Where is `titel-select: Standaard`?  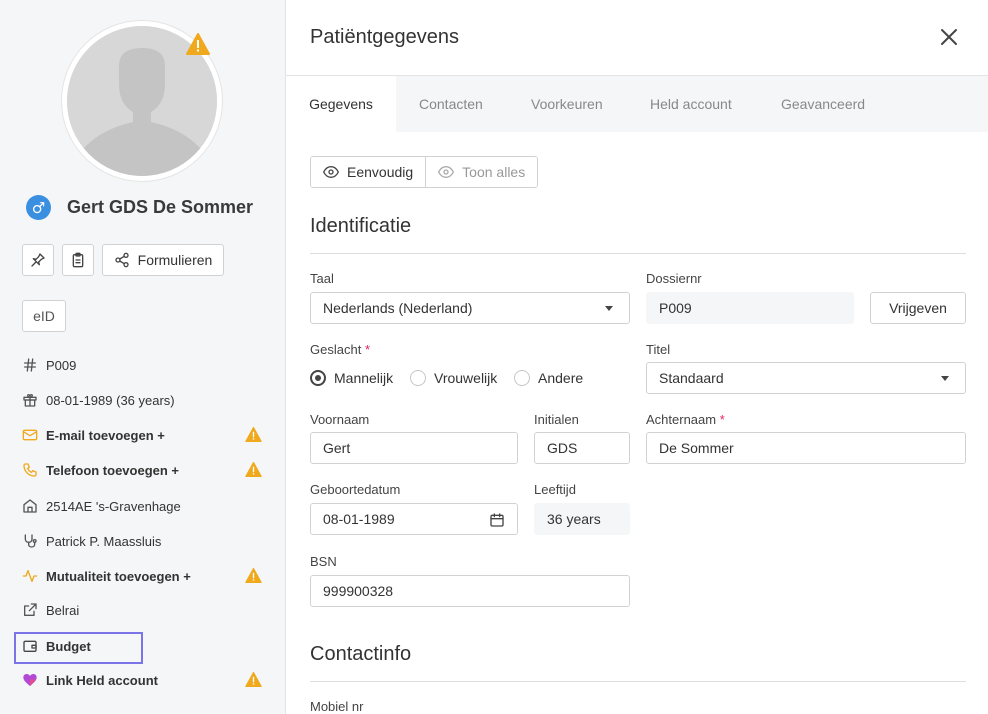 titel-select: Standaard is located at coordinates (806, 378).